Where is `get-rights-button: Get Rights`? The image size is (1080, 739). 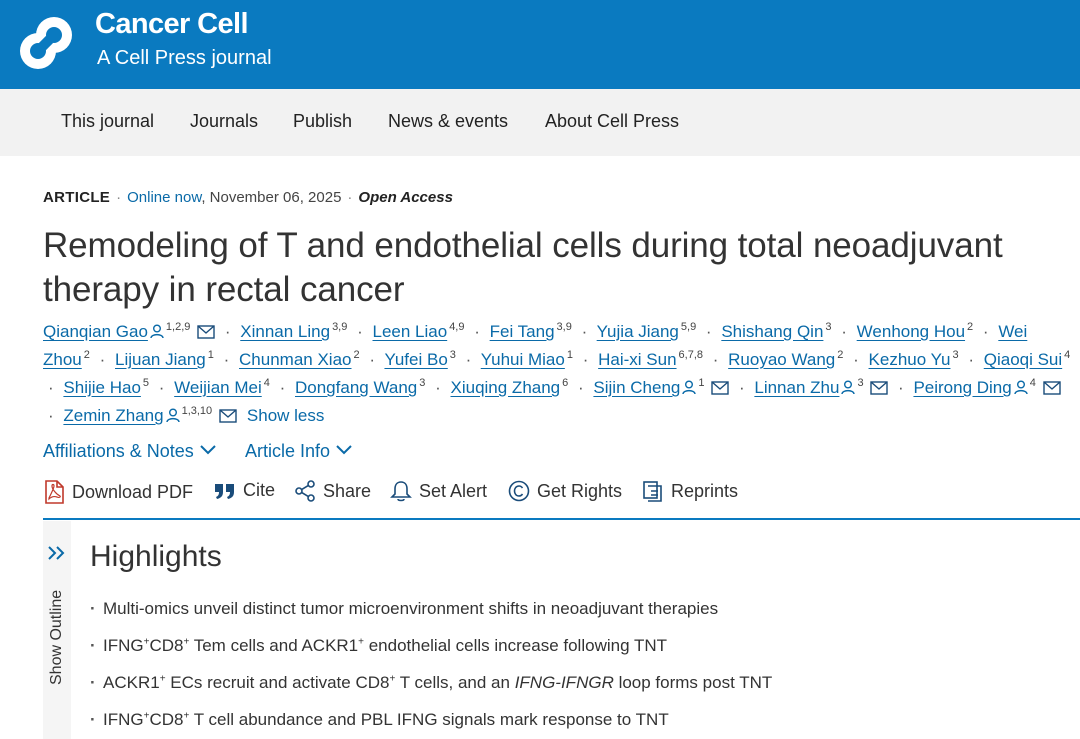 get-rights-button: Get Rights is located at coordinates (565, 491).